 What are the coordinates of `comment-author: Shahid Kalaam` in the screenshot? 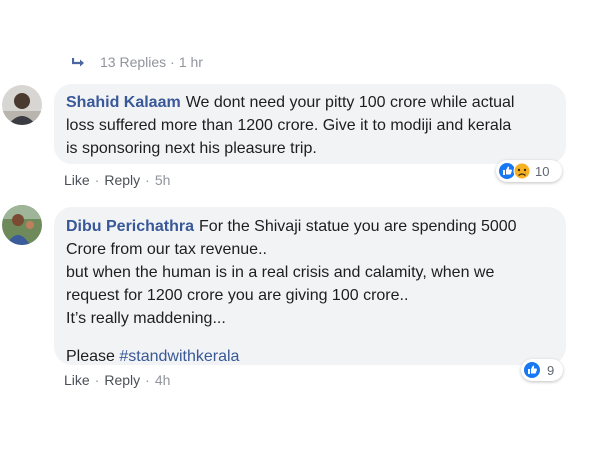 It's located at (123, 102).